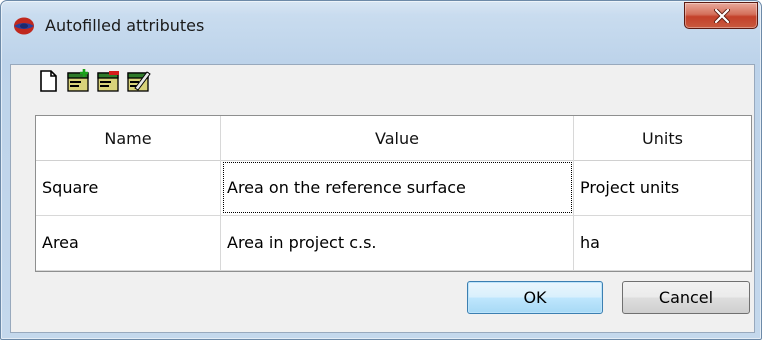 The image size is (764, 345). I want to click on window-title: Autofilled attributes, so click(125, 25).